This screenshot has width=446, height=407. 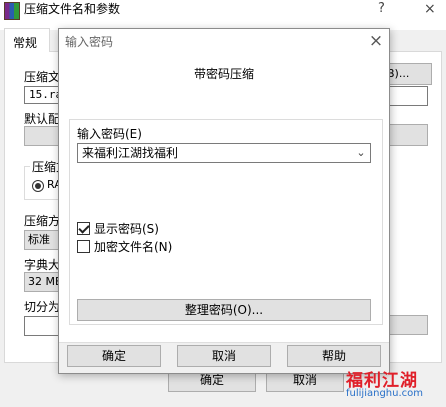 What do you see at coordinates (109, 134) in the screenshot?
I see `enter-password-label: 输入密码(E)` at bounding box center [109, 134].